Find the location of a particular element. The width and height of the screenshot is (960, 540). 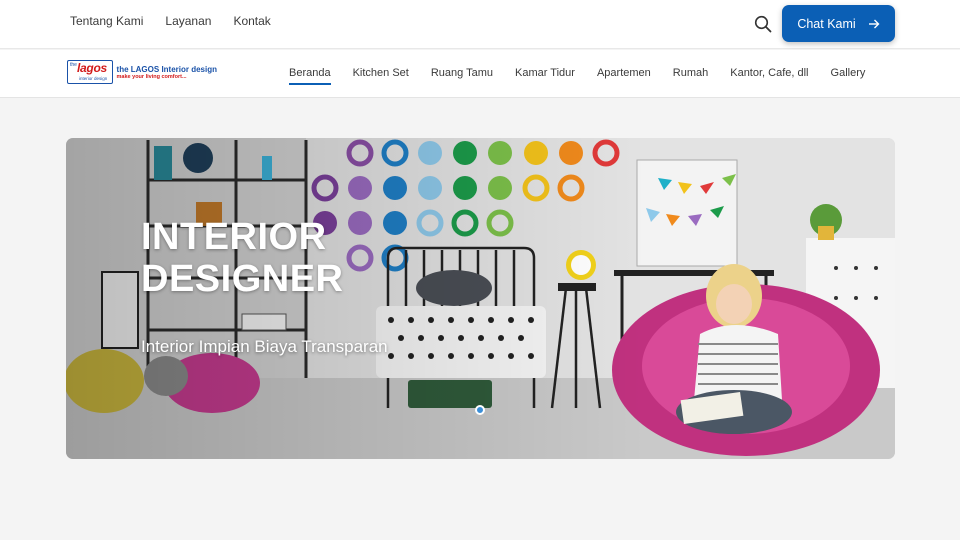

top-links: Tentang Kami Layanan Kontak is located at coordinates (170, 21).